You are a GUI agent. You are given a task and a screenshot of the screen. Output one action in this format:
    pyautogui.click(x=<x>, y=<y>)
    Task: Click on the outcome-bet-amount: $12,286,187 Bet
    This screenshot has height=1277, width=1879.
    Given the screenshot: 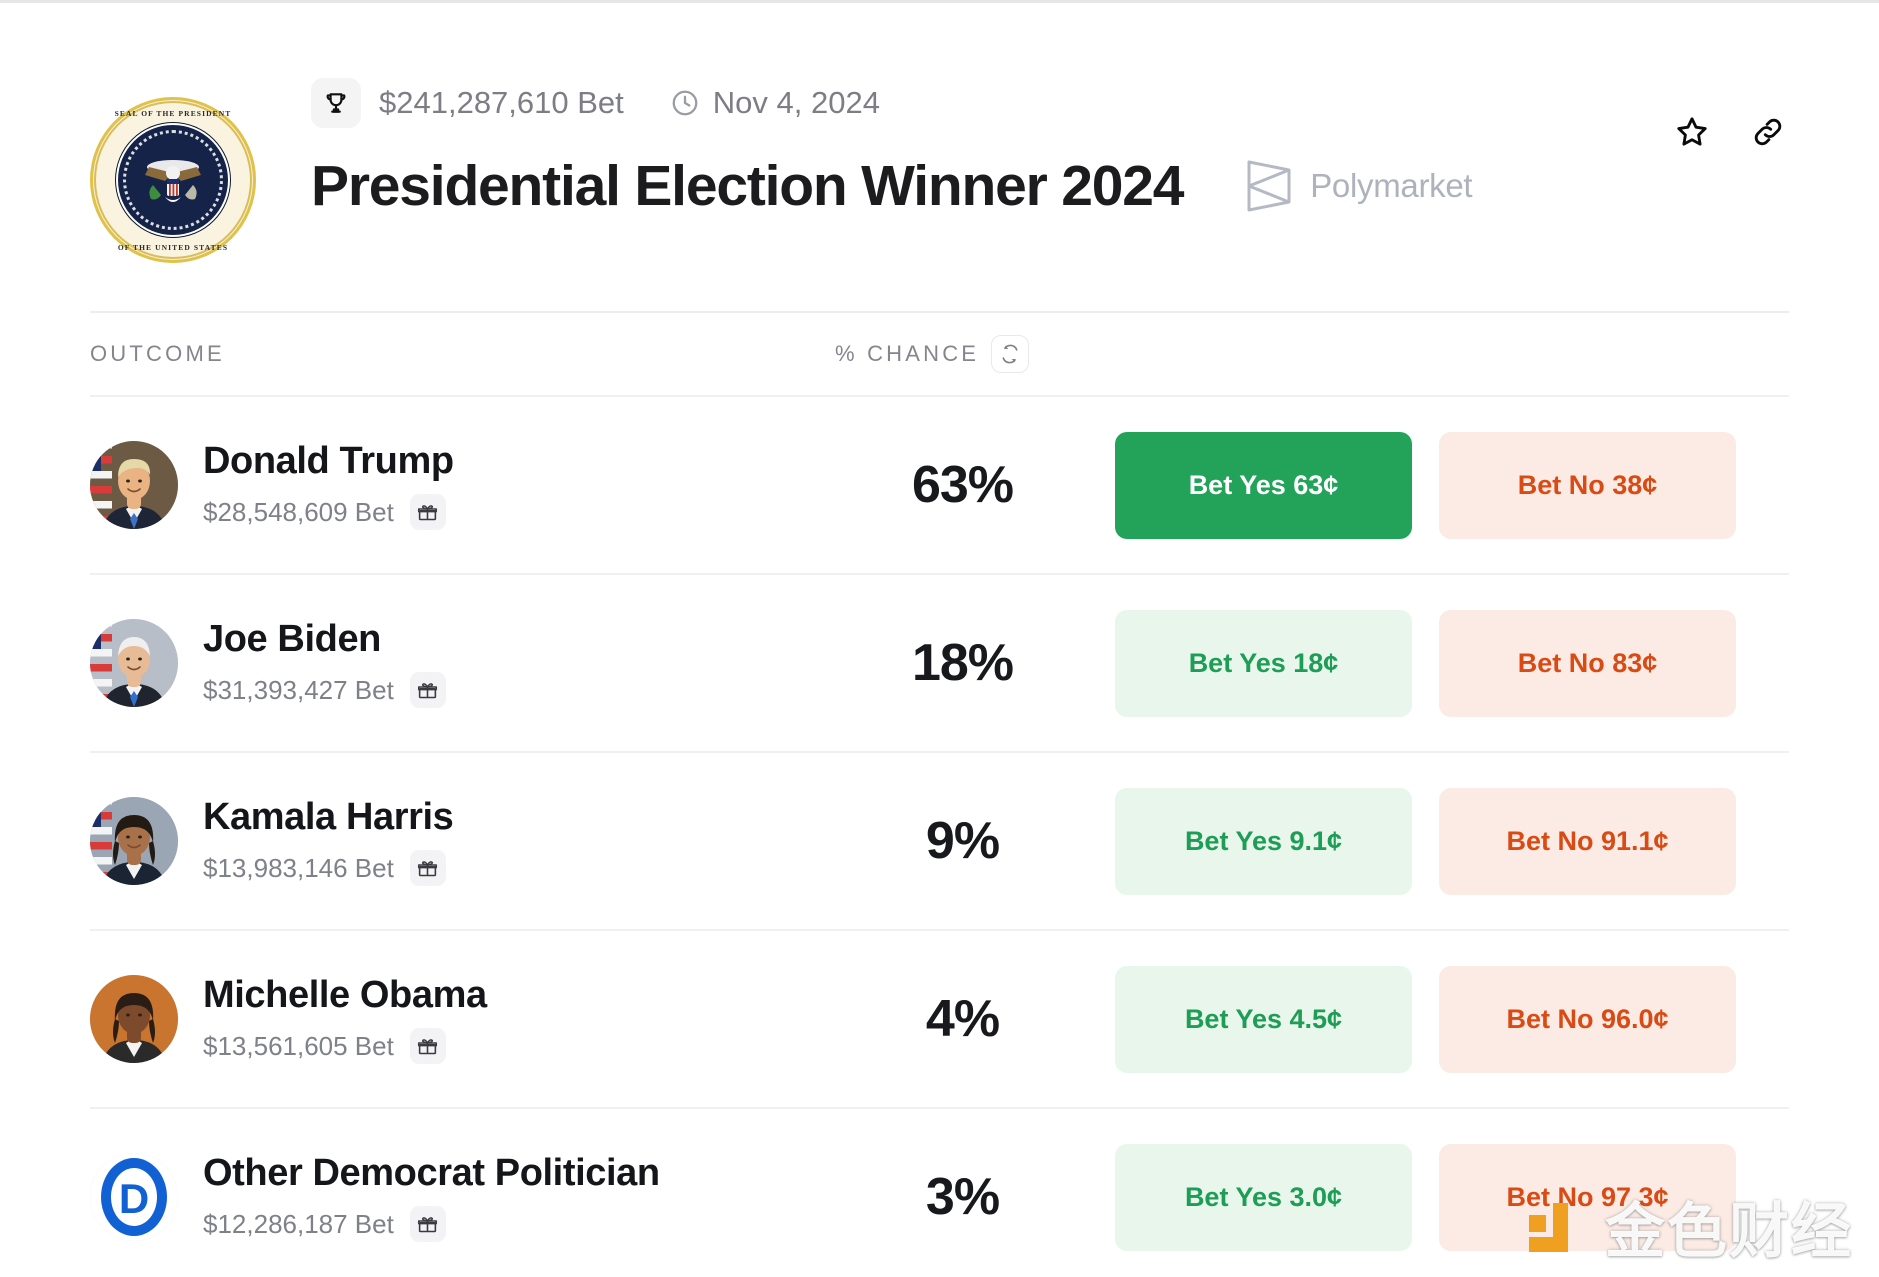 What is the action you would take?
    pyautogui.click(x=298, y=1223)
    